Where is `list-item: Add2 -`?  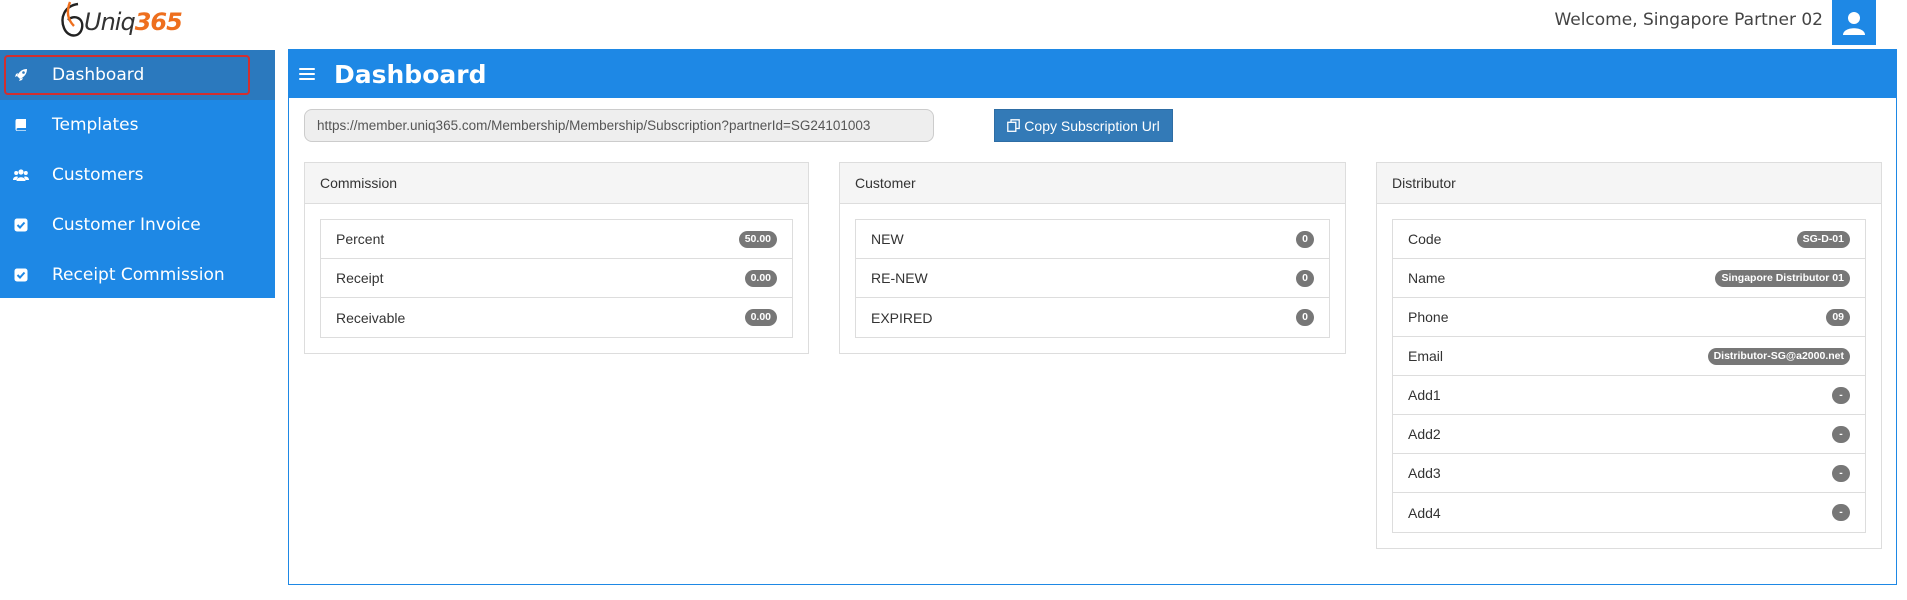 list-item: Add2 - is located at coordinates (1629, 434).